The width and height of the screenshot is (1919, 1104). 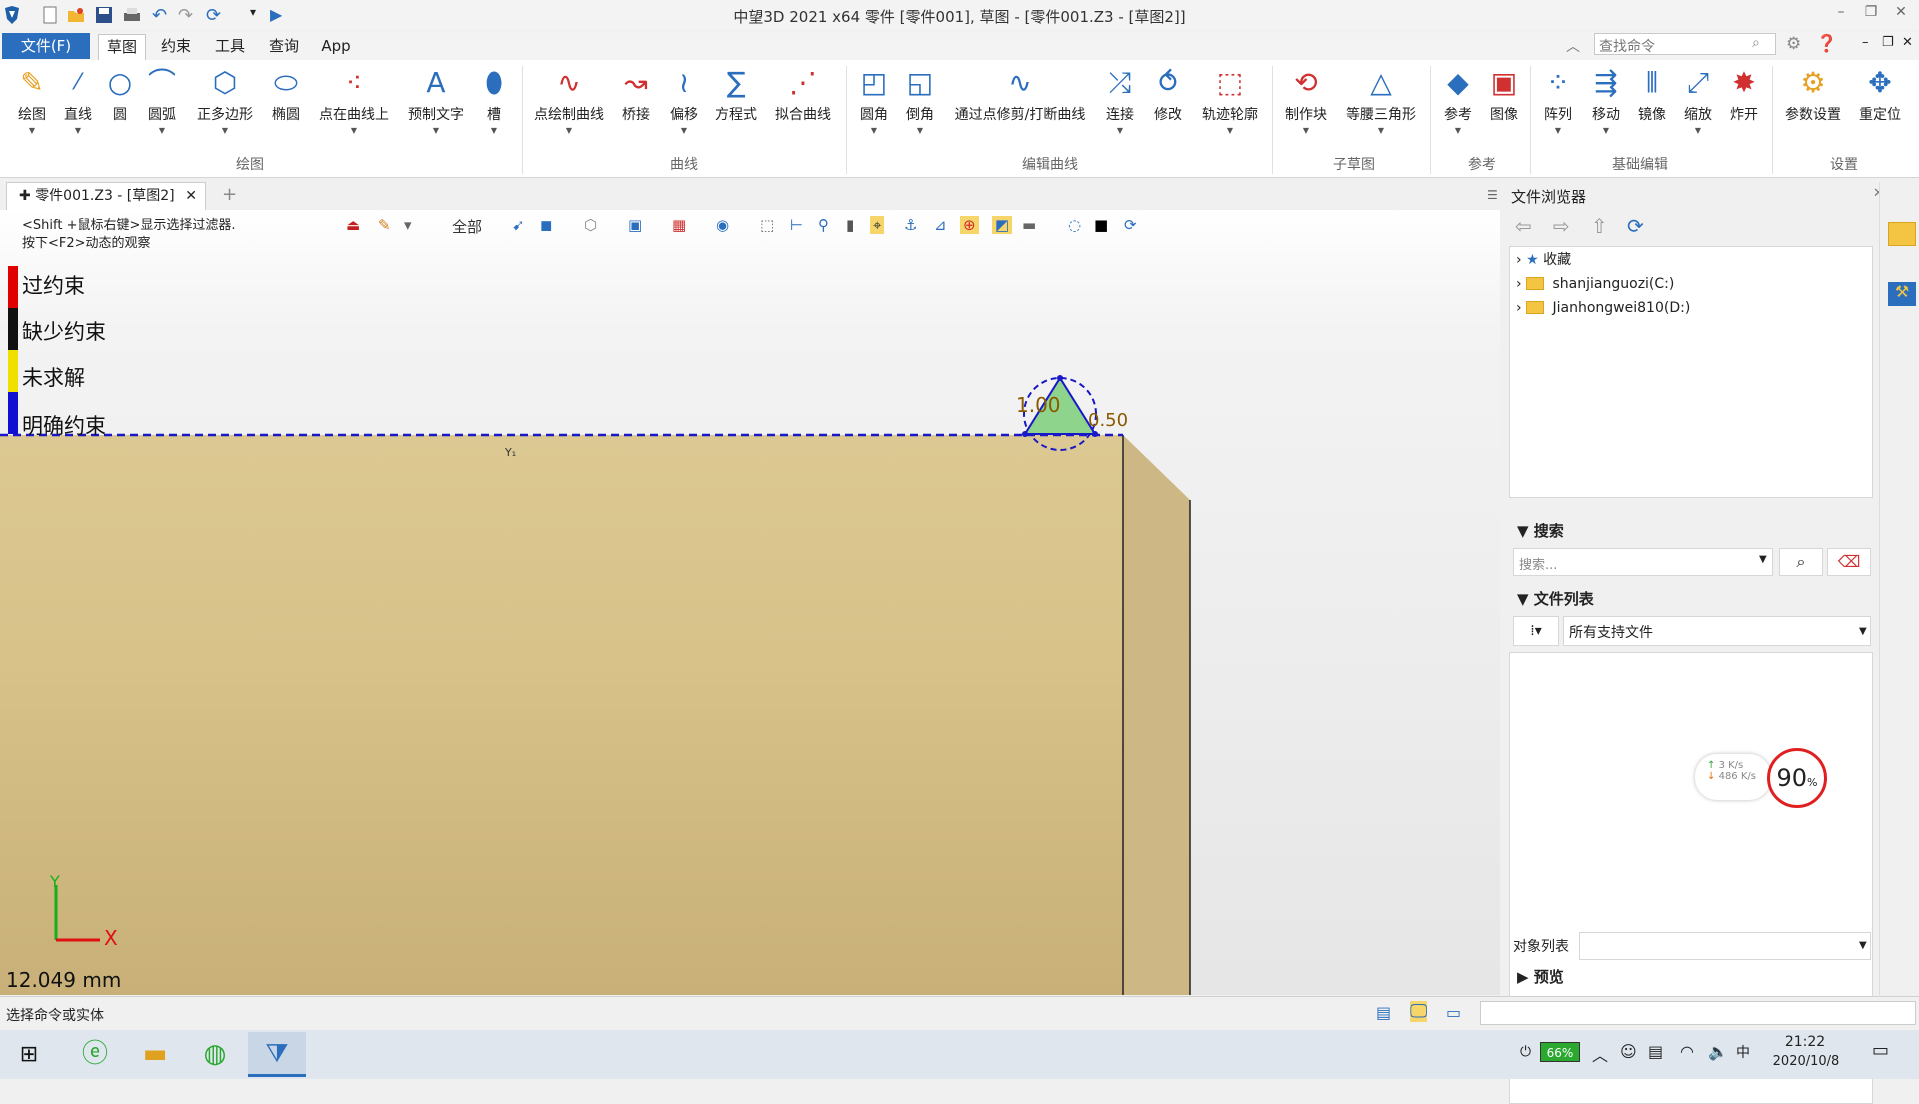 What do you see at coordinates (1725, 946) in the screenshot?
I see `object-list-select` at bounding box center [1725, 946].